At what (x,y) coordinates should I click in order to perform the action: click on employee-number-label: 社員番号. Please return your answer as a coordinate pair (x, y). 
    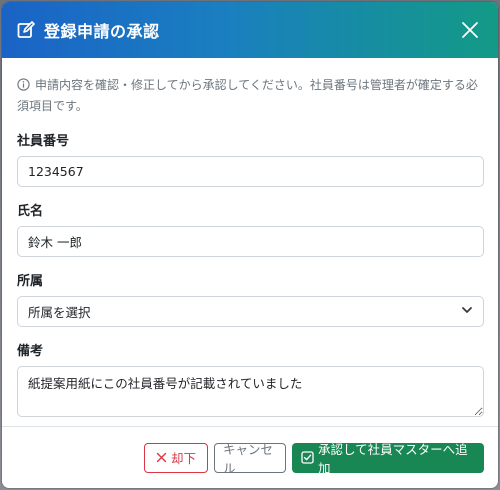
    Looking at the image, I should click on (43, 141).